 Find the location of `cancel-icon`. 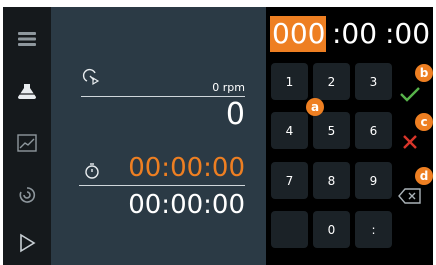

cancel-icon is located at coordinates (410, 142).